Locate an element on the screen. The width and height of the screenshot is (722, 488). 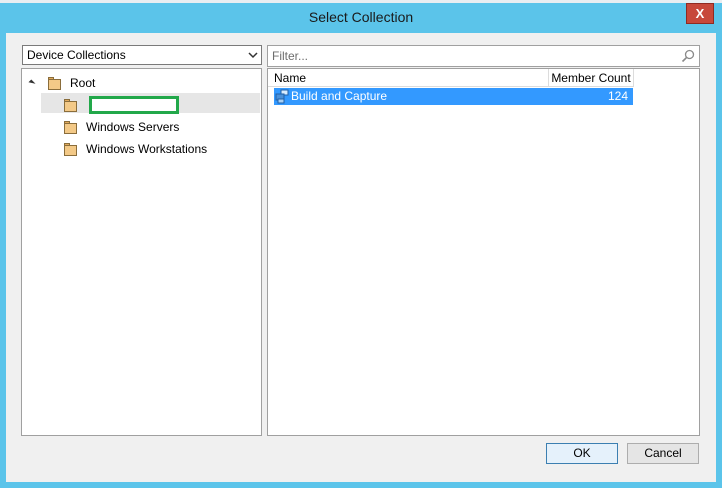
close-button: X is located at coordinates (700, 13).